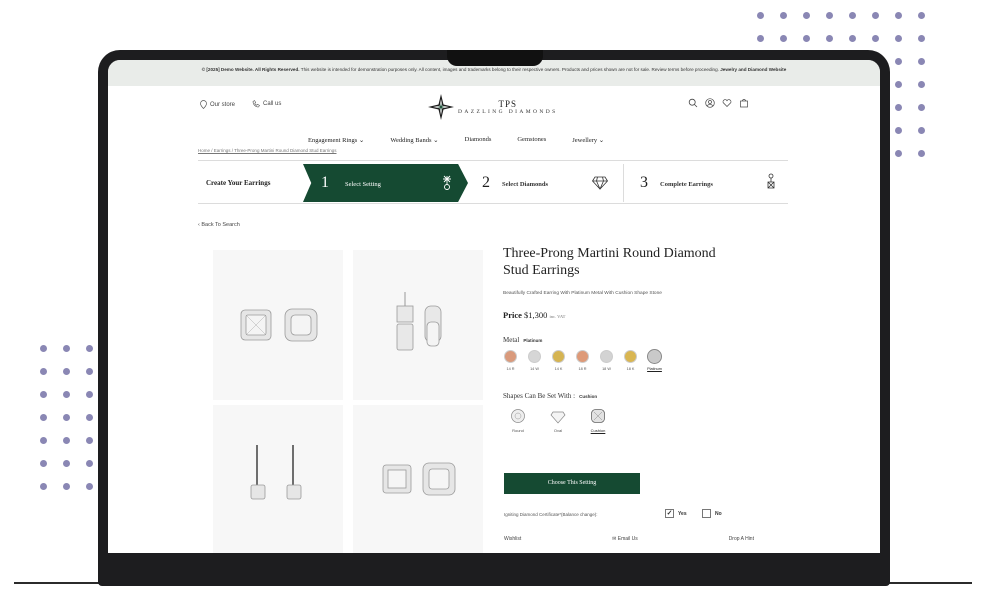  Describe the element at coordinates (572, 483) in the screenshot. I see `choose-setting-button: Choose This Setting` at that location.